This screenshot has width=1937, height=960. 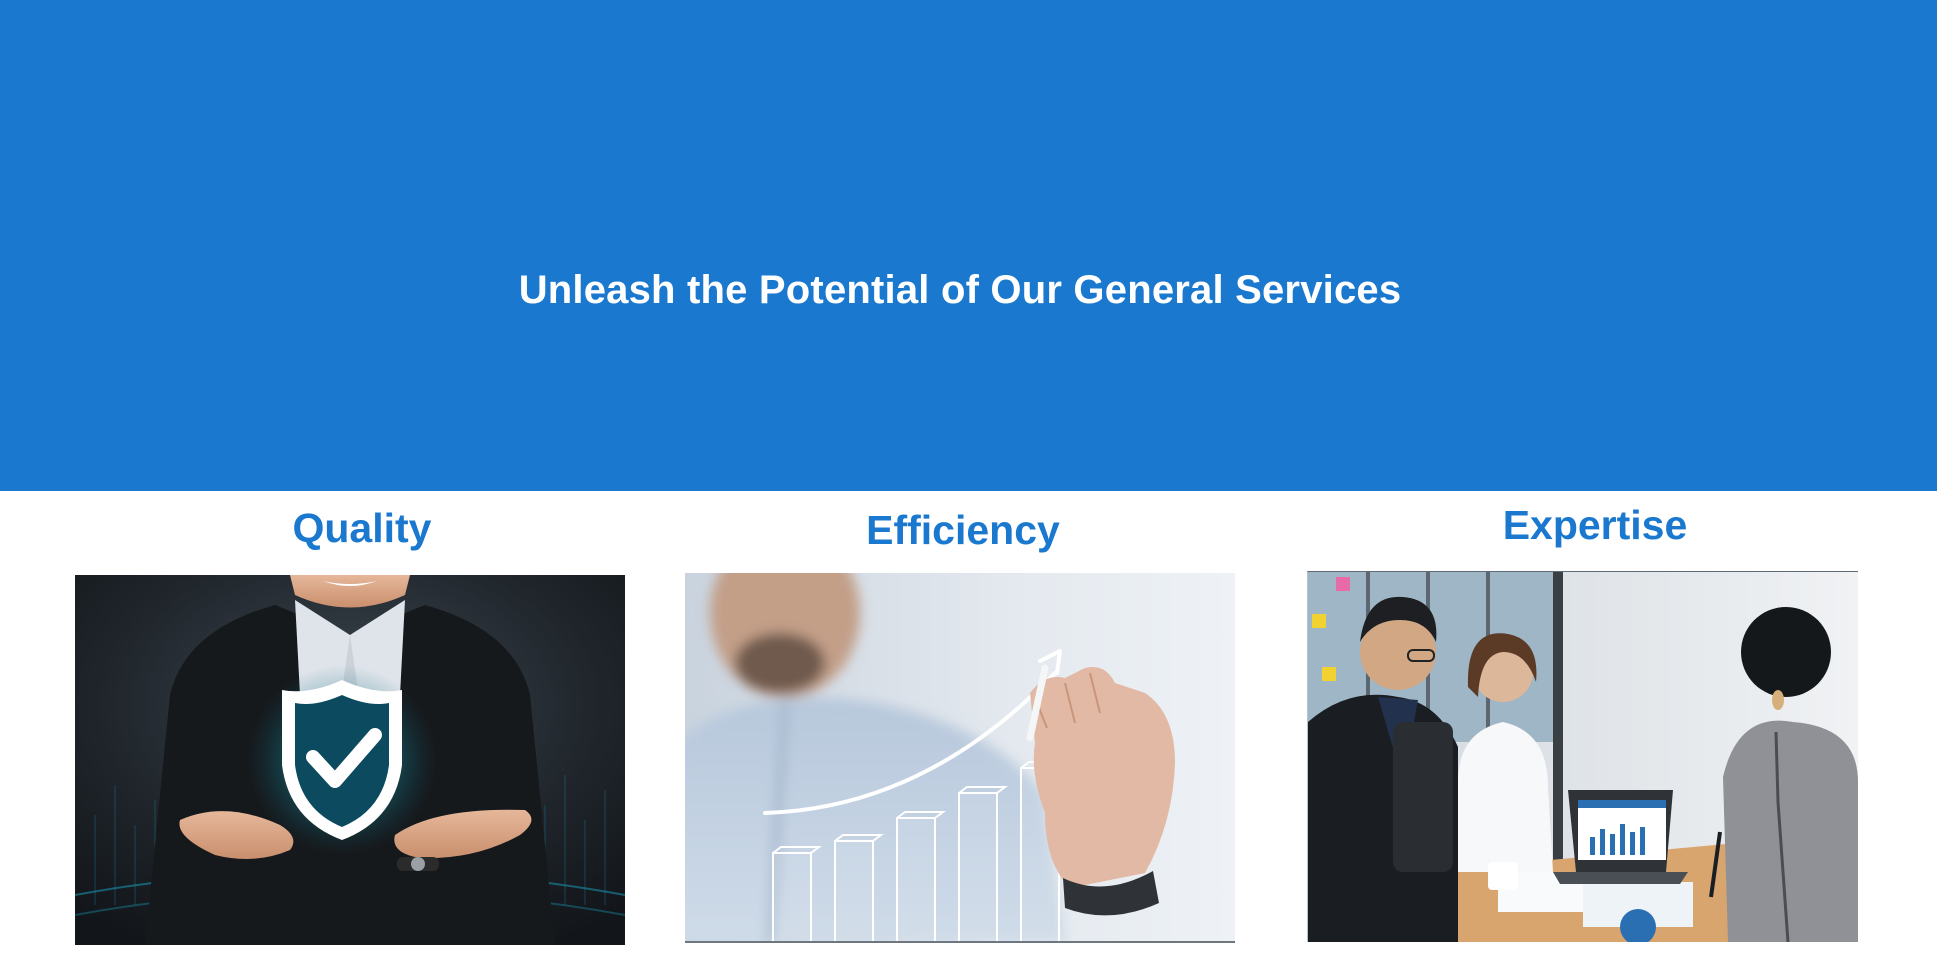 What do you see at coordinates (1582, 756) in the screenshot?
I see `feature-image-expertise` at bounding box center [1582, 756].